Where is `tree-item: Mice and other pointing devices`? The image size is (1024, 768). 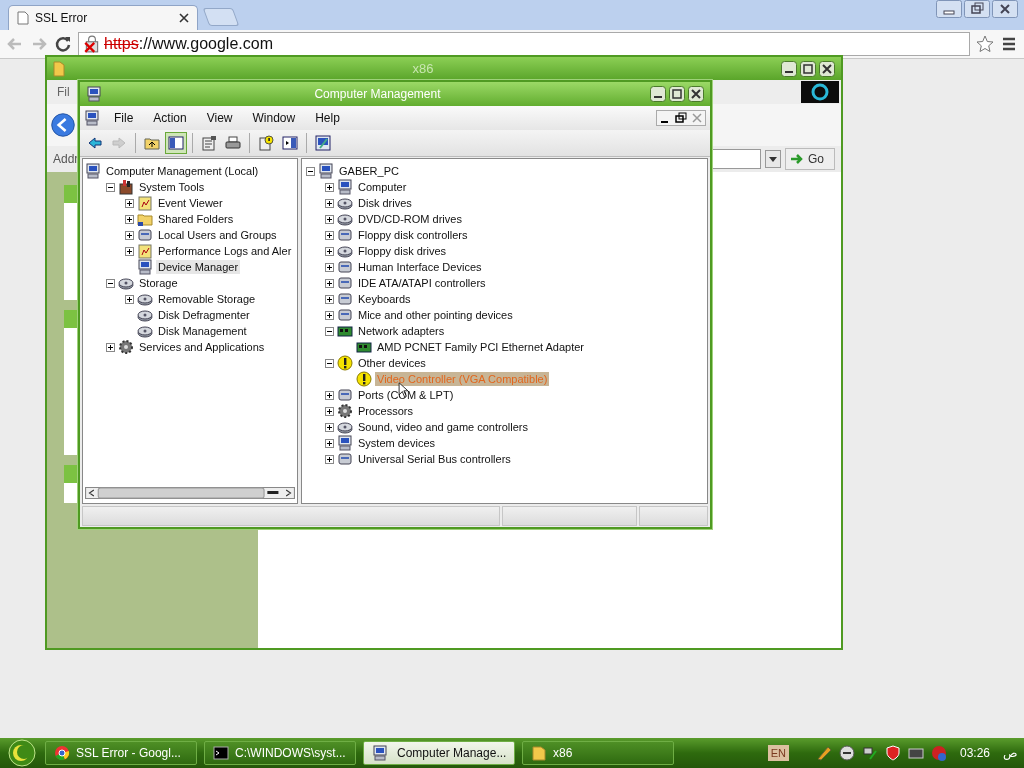
tree-item: Mice and other pointing devices is located at coordinates (435, 315).